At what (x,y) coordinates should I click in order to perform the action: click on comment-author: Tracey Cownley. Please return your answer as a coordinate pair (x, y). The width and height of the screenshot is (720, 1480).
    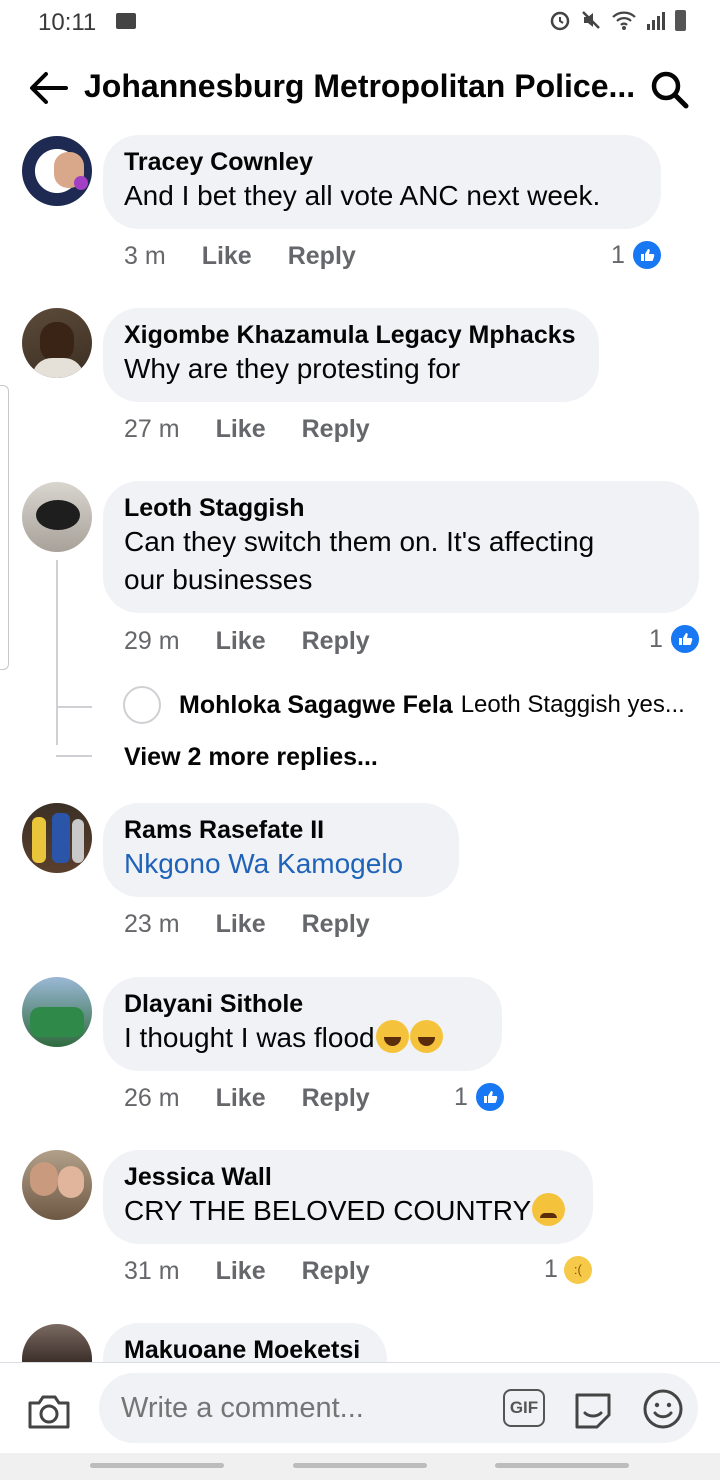
    Looking at the image, I should click on (381, 162).